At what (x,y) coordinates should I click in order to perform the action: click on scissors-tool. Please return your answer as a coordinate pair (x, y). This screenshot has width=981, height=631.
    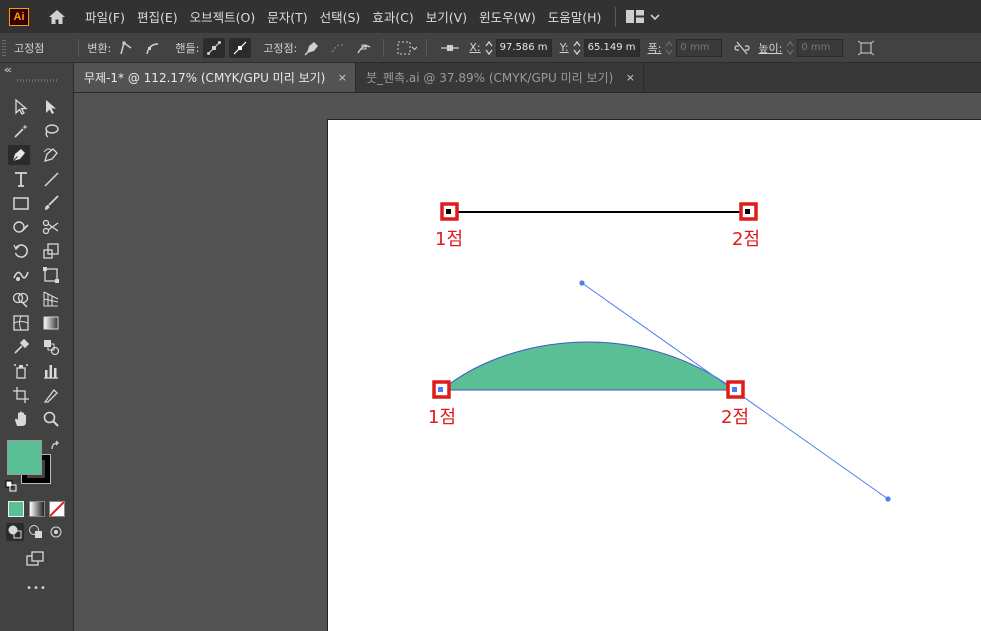
    Looking at the image, I should click on (51, 227).